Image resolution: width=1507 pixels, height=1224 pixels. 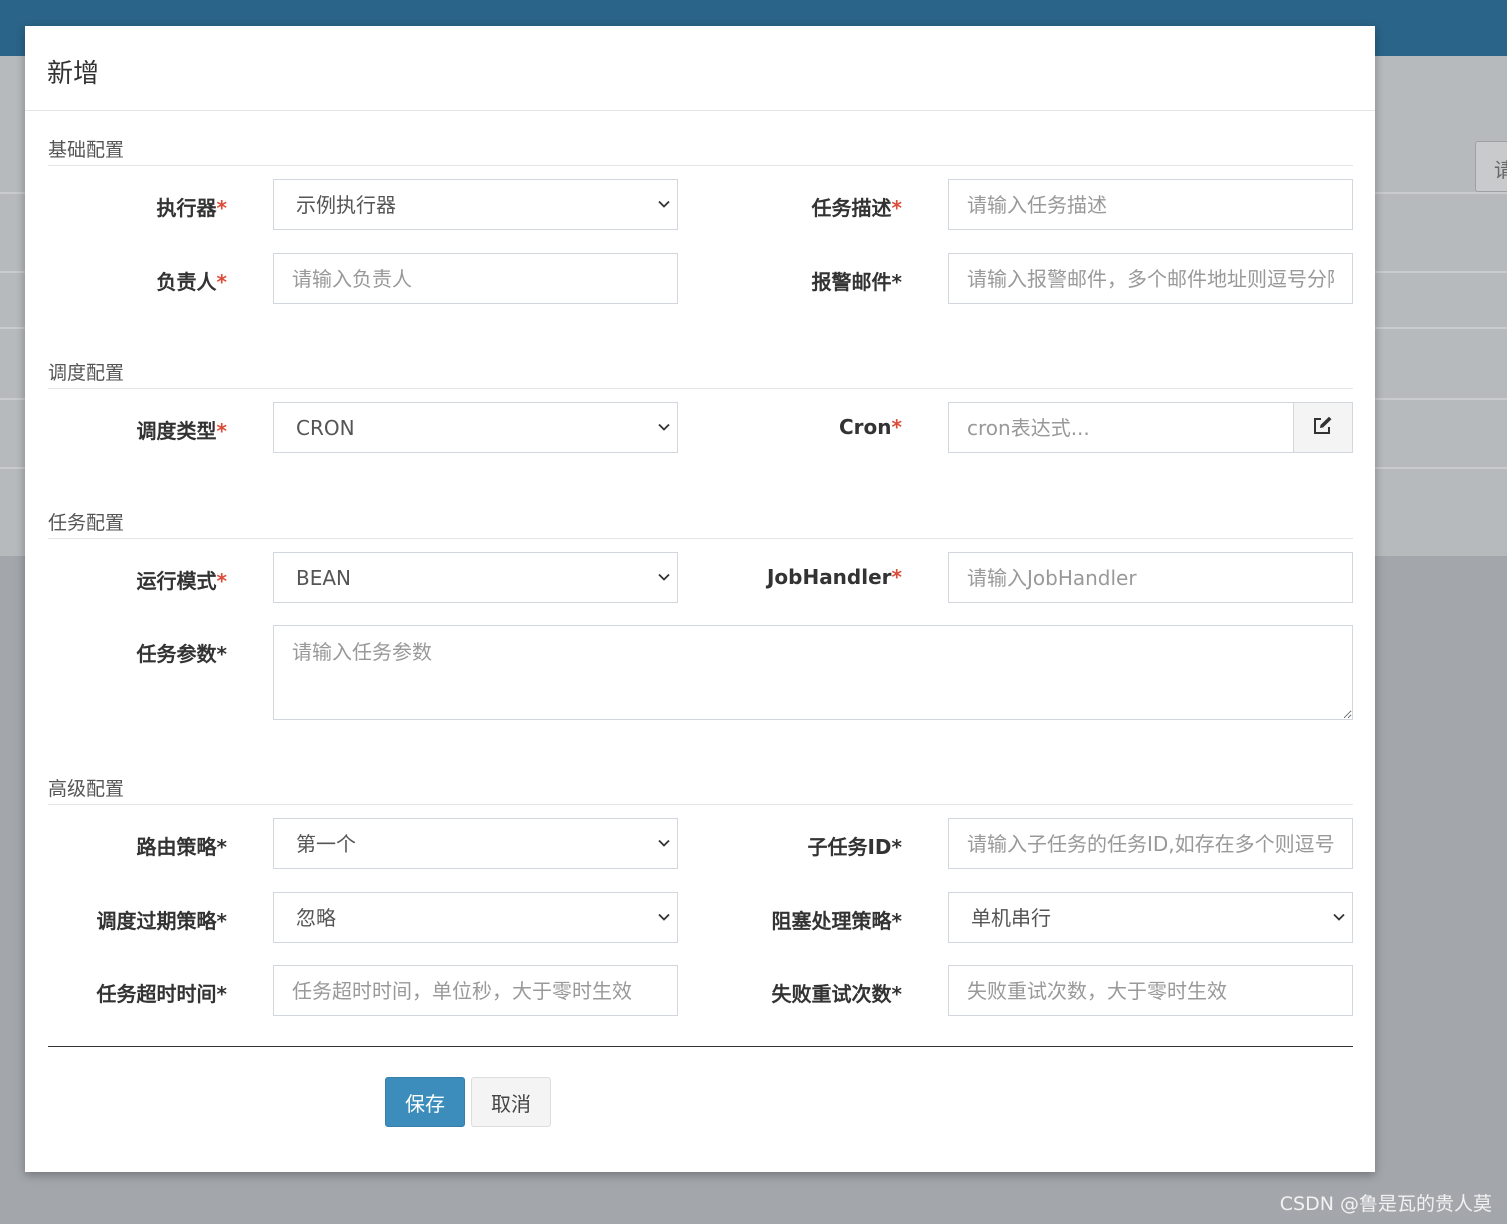 I want to click on child-job-id-input, so click(x=1150, y=843).